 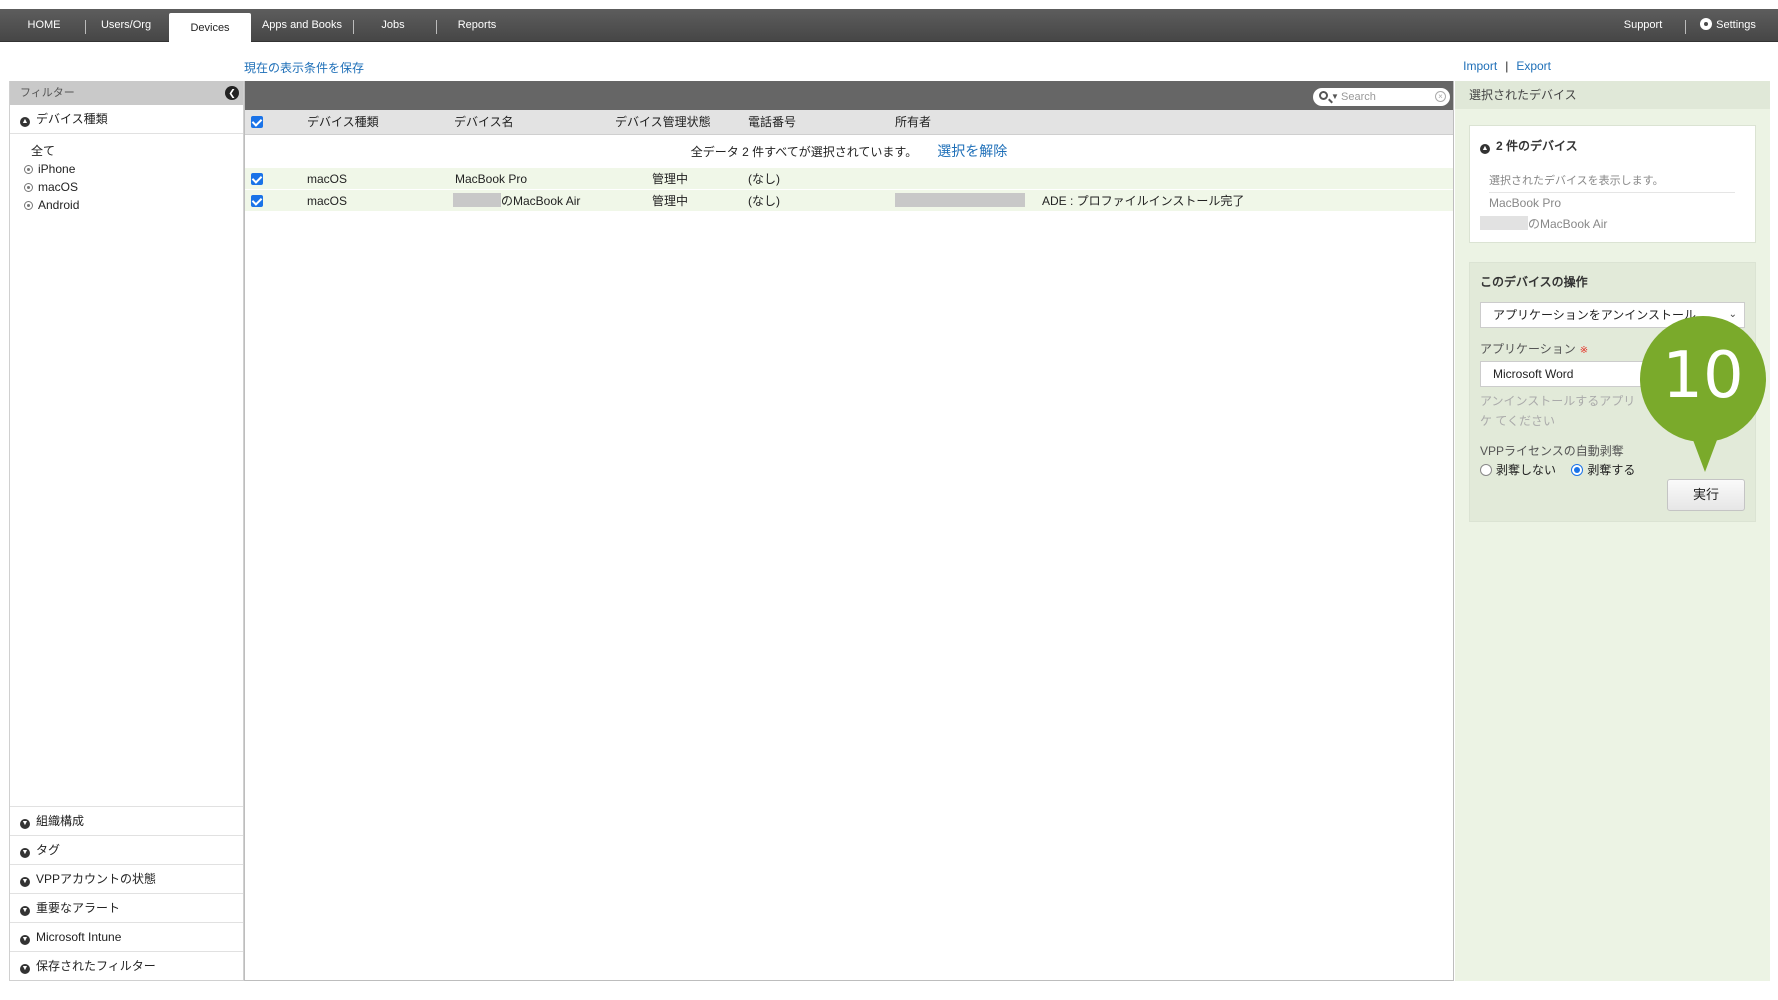 What do you see at coordinates (126, 936) in the screenshot?
I see `filter-section-intune: ▼ Microsoft Intune` at bounding box center [126, 936].